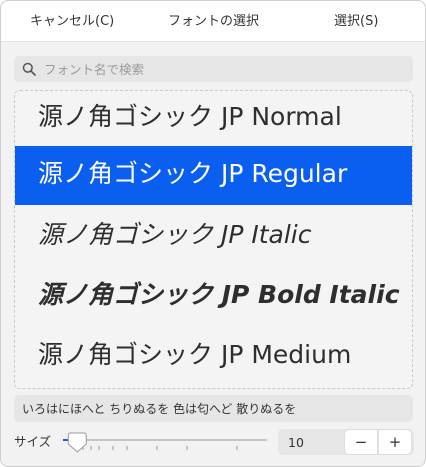 The height and width of the screenshot is (467, 426). I want to click on slider-ticks, so click(160, 448).